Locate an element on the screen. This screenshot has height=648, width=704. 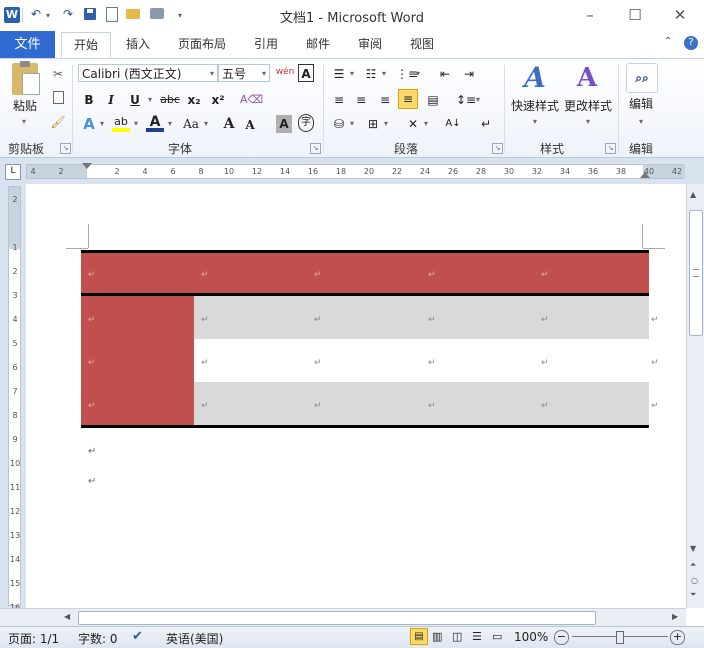
styles-launcher-icon: ↘ is located at coordinates (610, 148).